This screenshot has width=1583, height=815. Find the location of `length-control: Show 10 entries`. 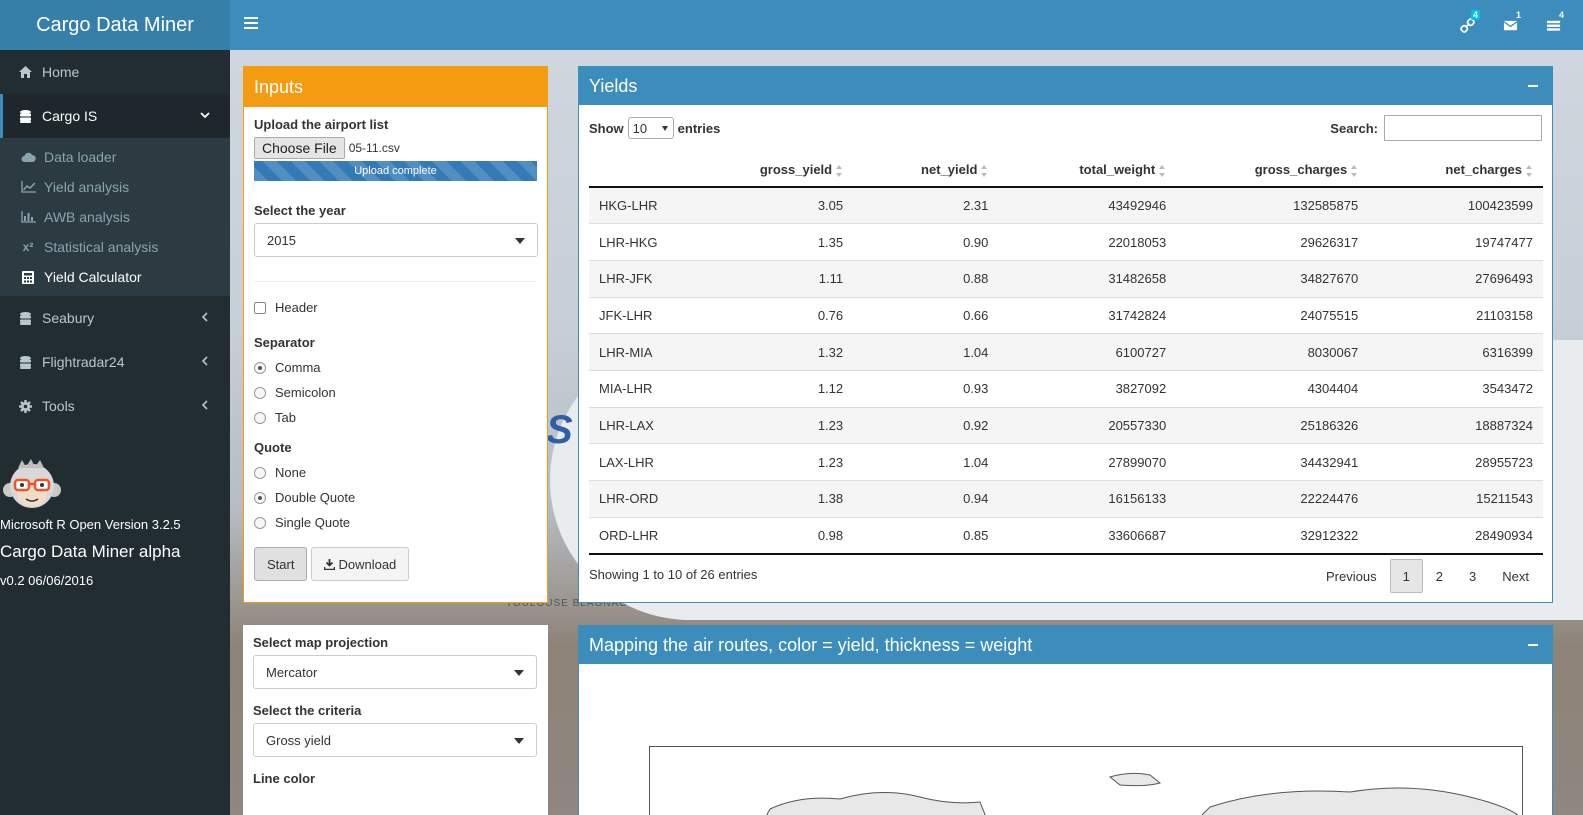

length-control: Show 10 entries is located at coordinates (654, 128).